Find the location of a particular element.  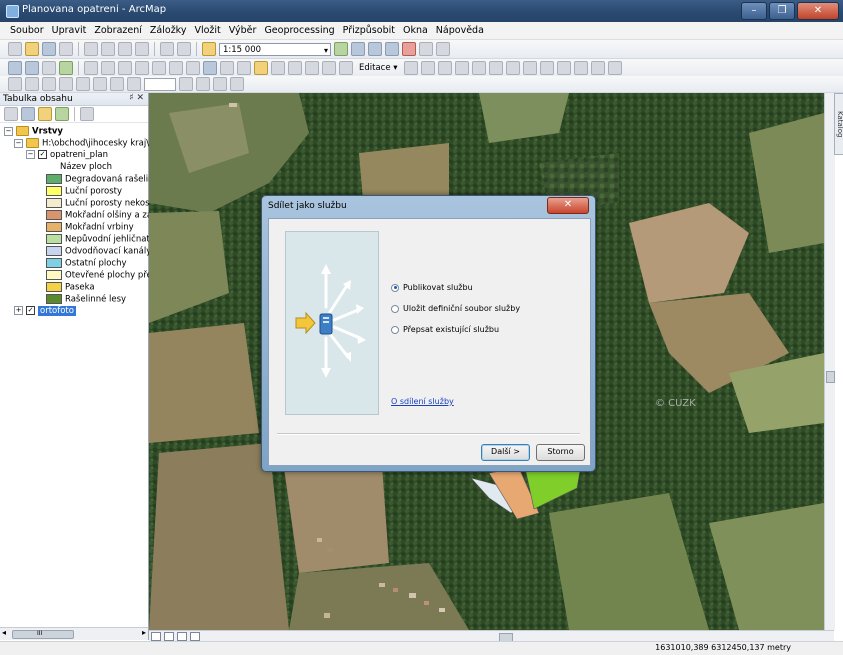

reshape-icon is located at coordinates (512, 68).